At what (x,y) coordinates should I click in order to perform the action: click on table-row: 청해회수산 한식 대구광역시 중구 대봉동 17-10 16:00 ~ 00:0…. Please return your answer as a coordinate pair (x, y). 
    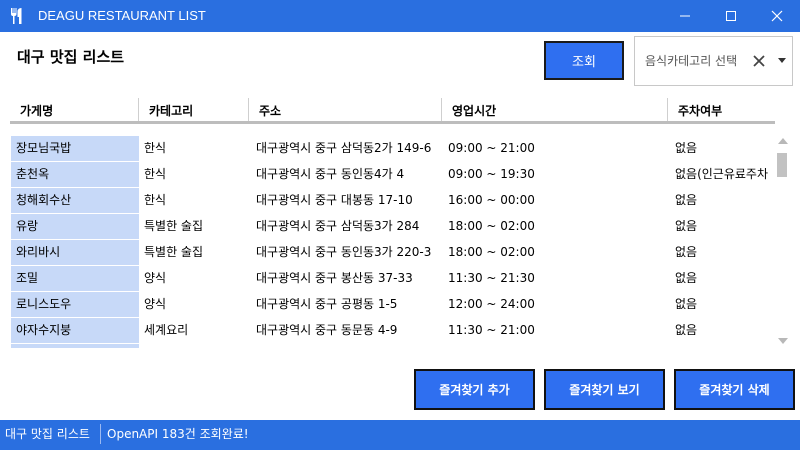
    Looking at the image, I should click on (392, 200).